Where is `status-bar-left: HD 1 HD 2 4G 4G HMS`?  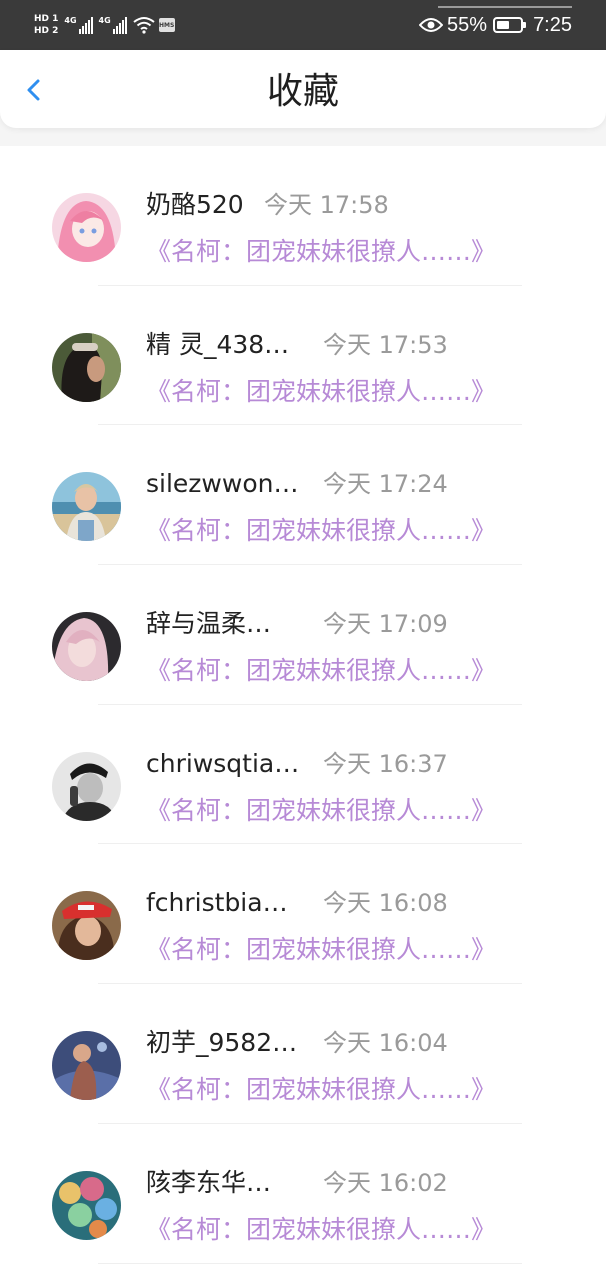 status-bar-left: HD 1 HD 2 4G 4G HMS is located at coordinates (104, 25).